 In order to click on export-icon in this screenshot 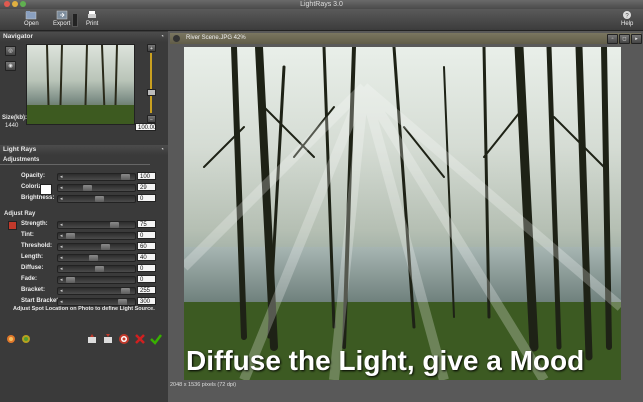, I will do `click(61, 15)`.